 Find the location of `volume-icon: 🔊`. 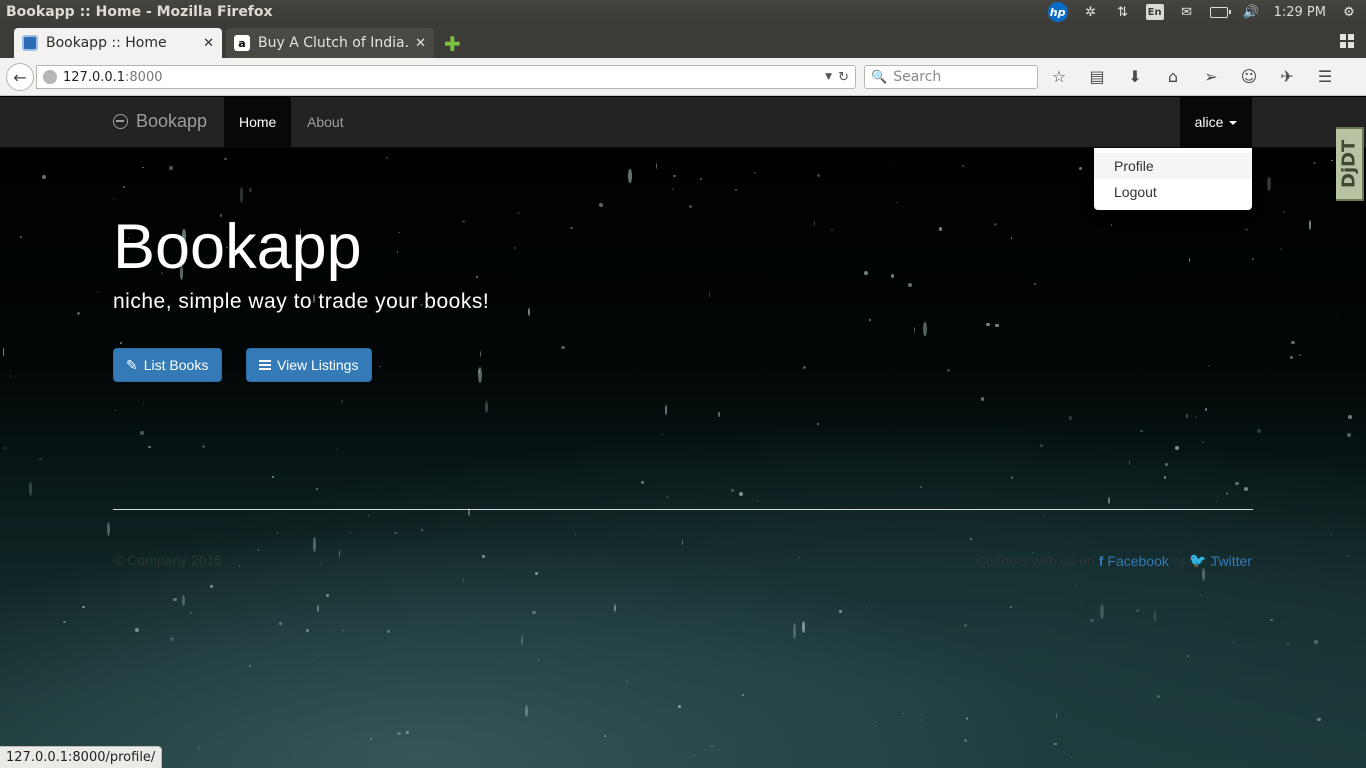

volume-icon: 🔊 is located at coordinates (1251, 12).